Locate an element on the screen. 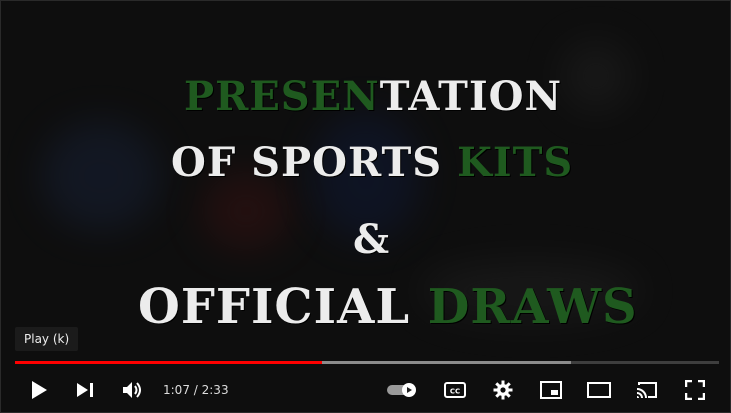 The height and width of the screenshot is (413, 731). current-time: 1:07 is located at coordinates (176, 390).